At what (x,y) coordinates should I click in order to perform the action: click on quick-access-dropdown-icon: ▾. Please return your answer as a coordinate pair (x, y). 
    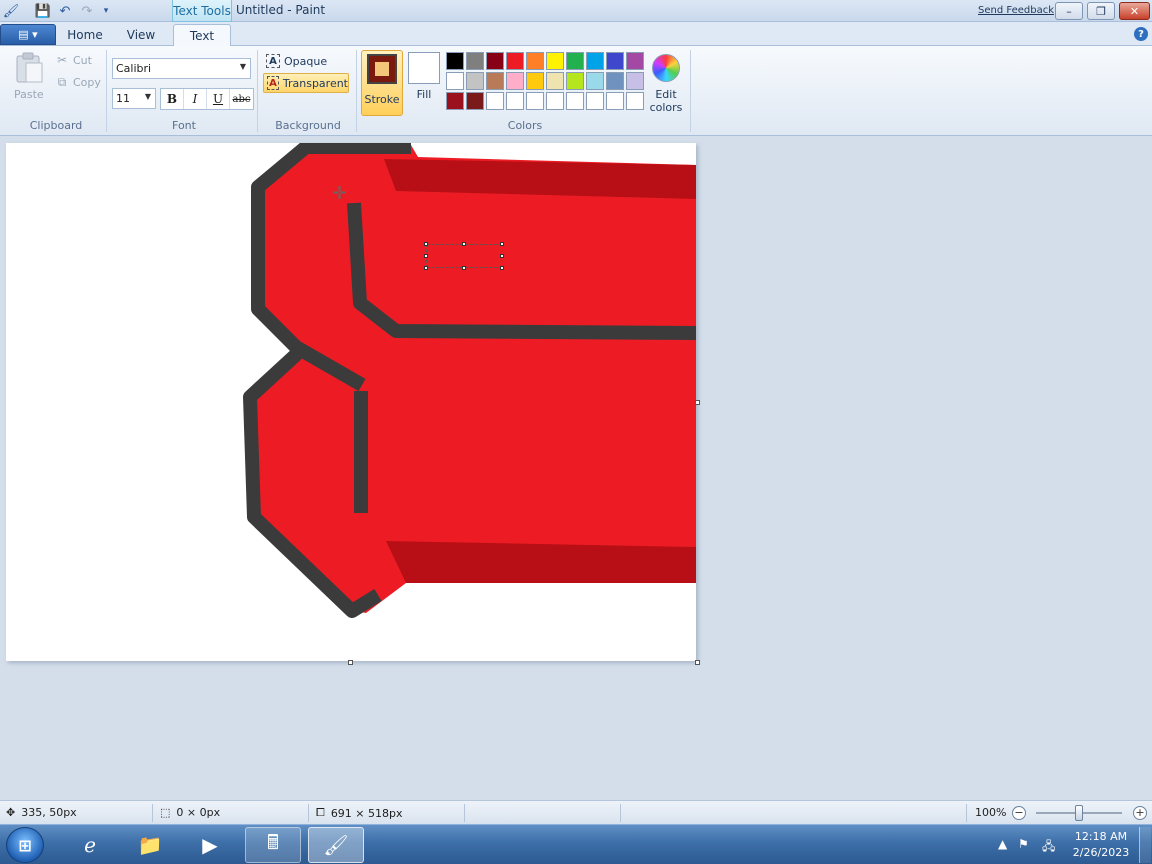
    Looking at the image, I should click on (106, 11).